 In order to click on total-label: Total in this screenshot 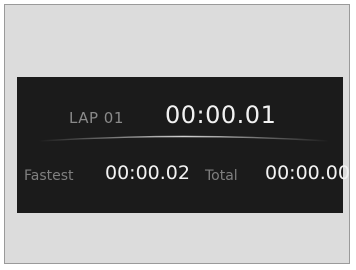, I will do `click(221, 176)`.